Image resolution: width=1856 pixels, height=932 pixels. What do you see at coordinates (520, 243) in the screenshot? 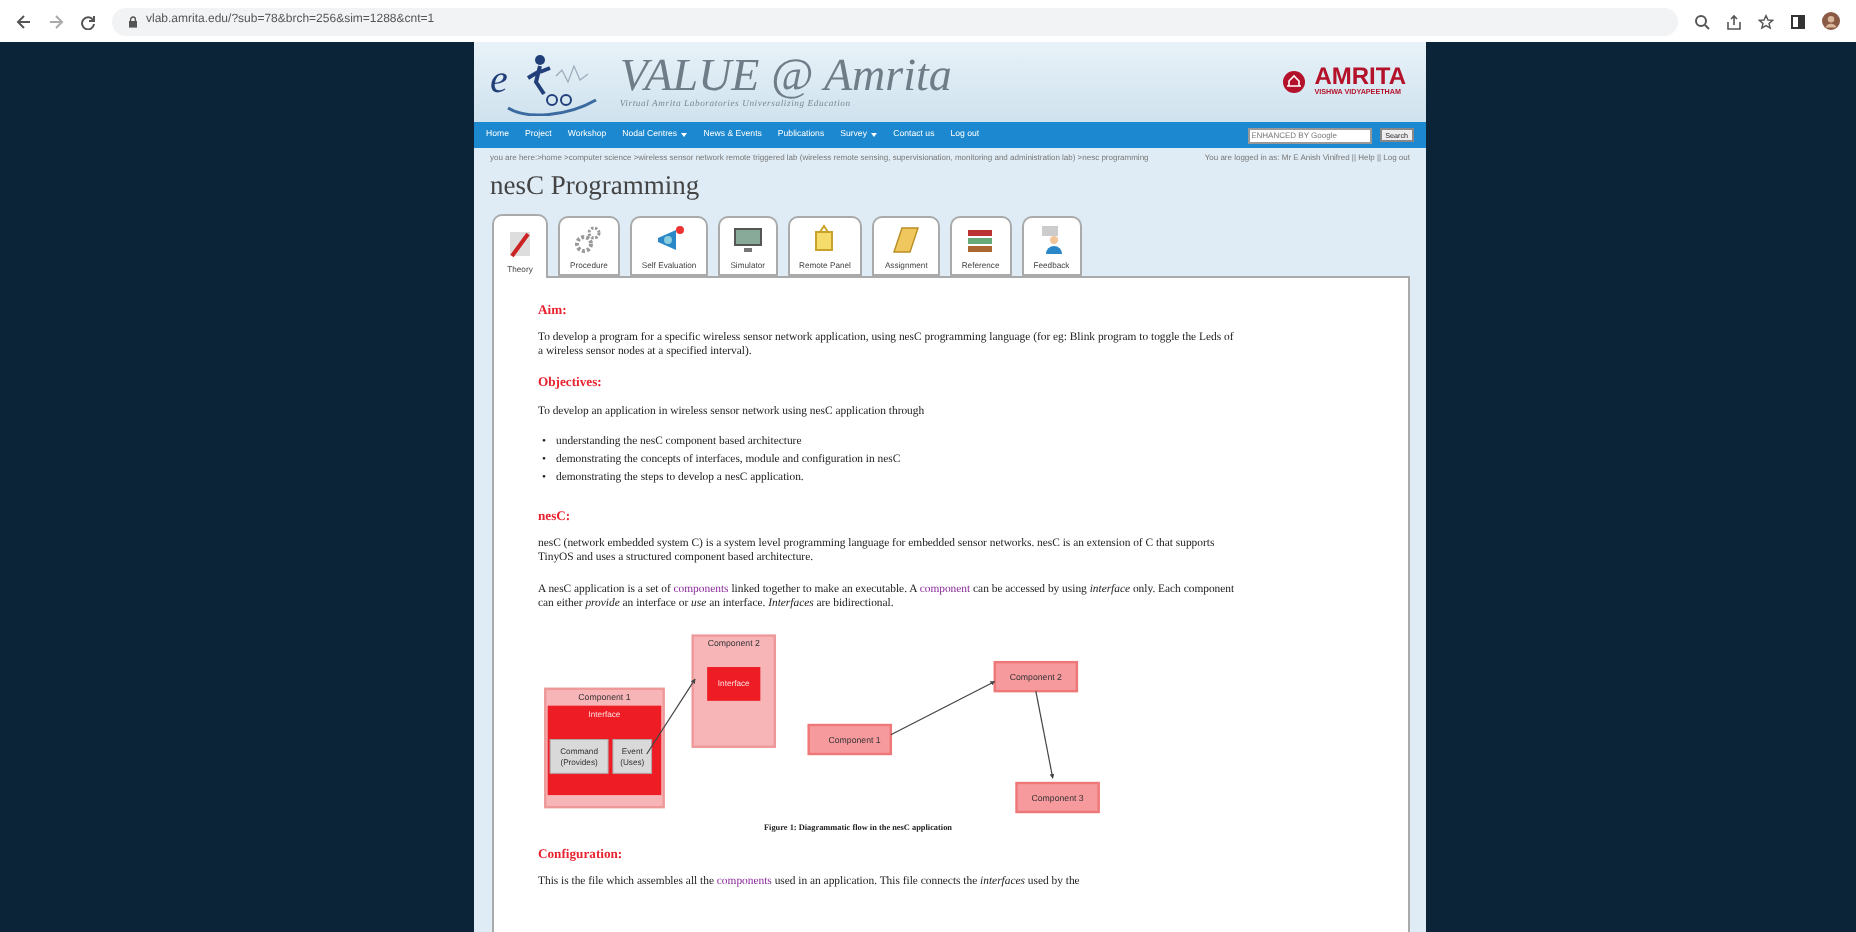
I see `pencil-icon` at bounding box center [520, 243].